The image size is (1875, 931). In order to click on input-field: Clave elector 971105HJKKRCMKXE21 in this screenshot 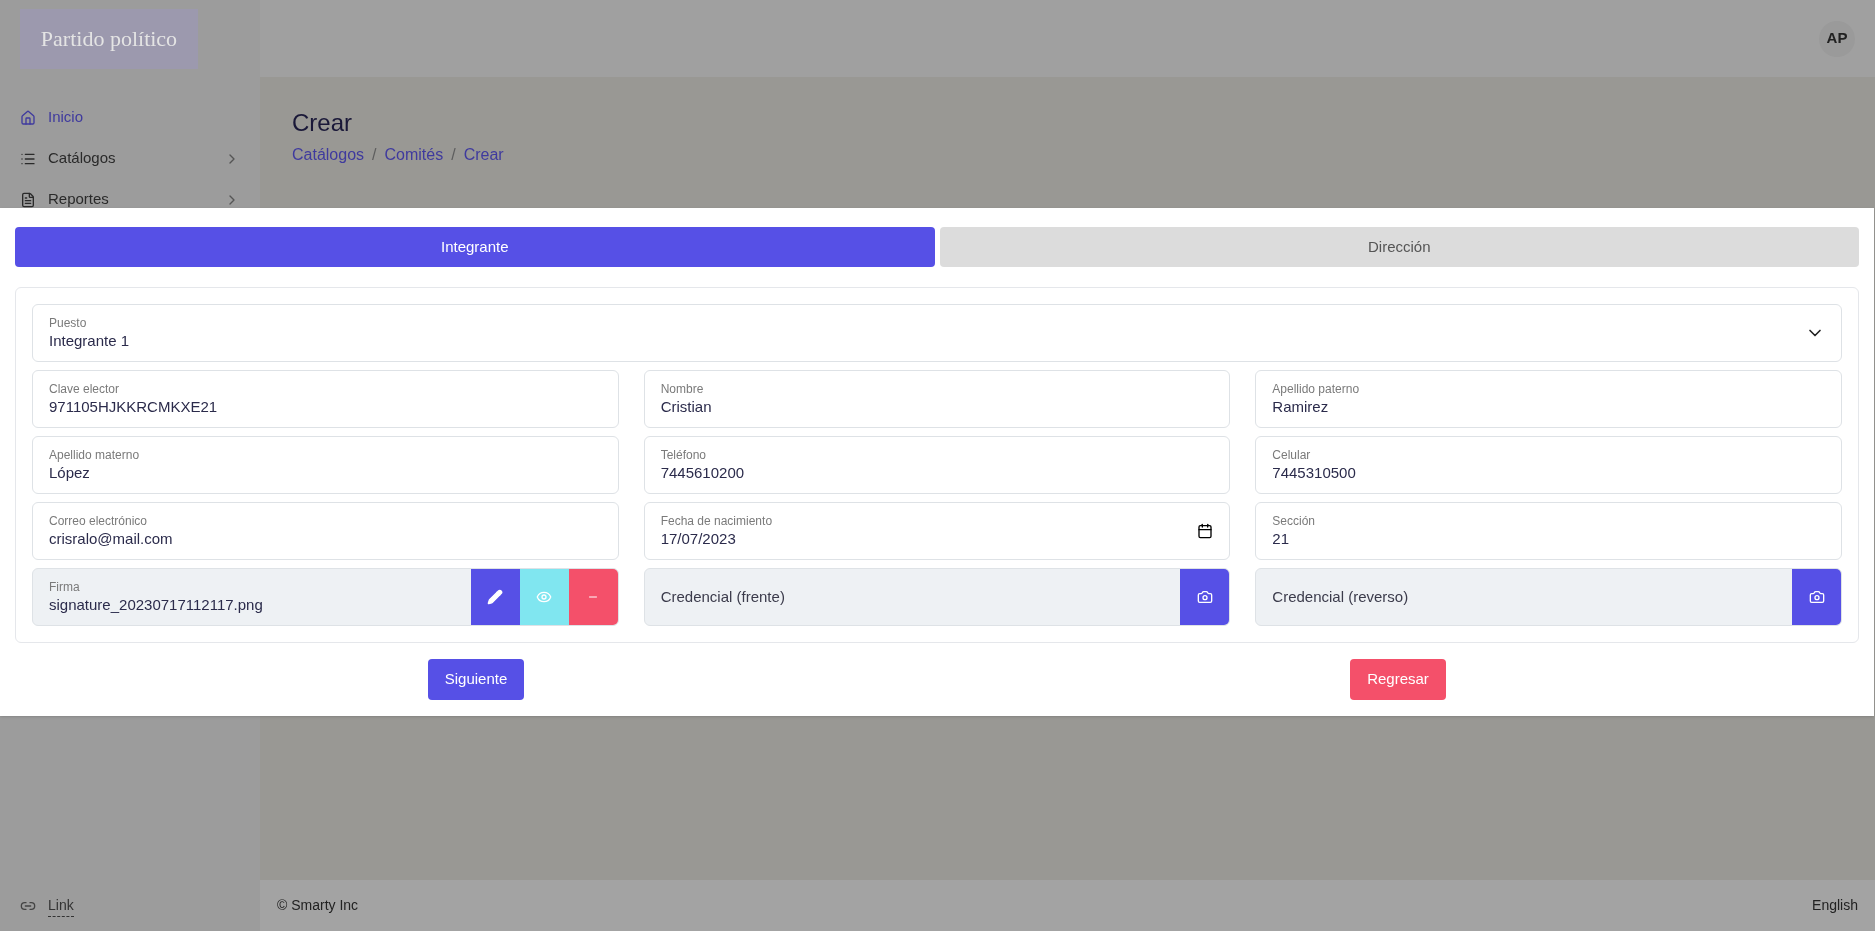, I will do `click(325, 399)`.